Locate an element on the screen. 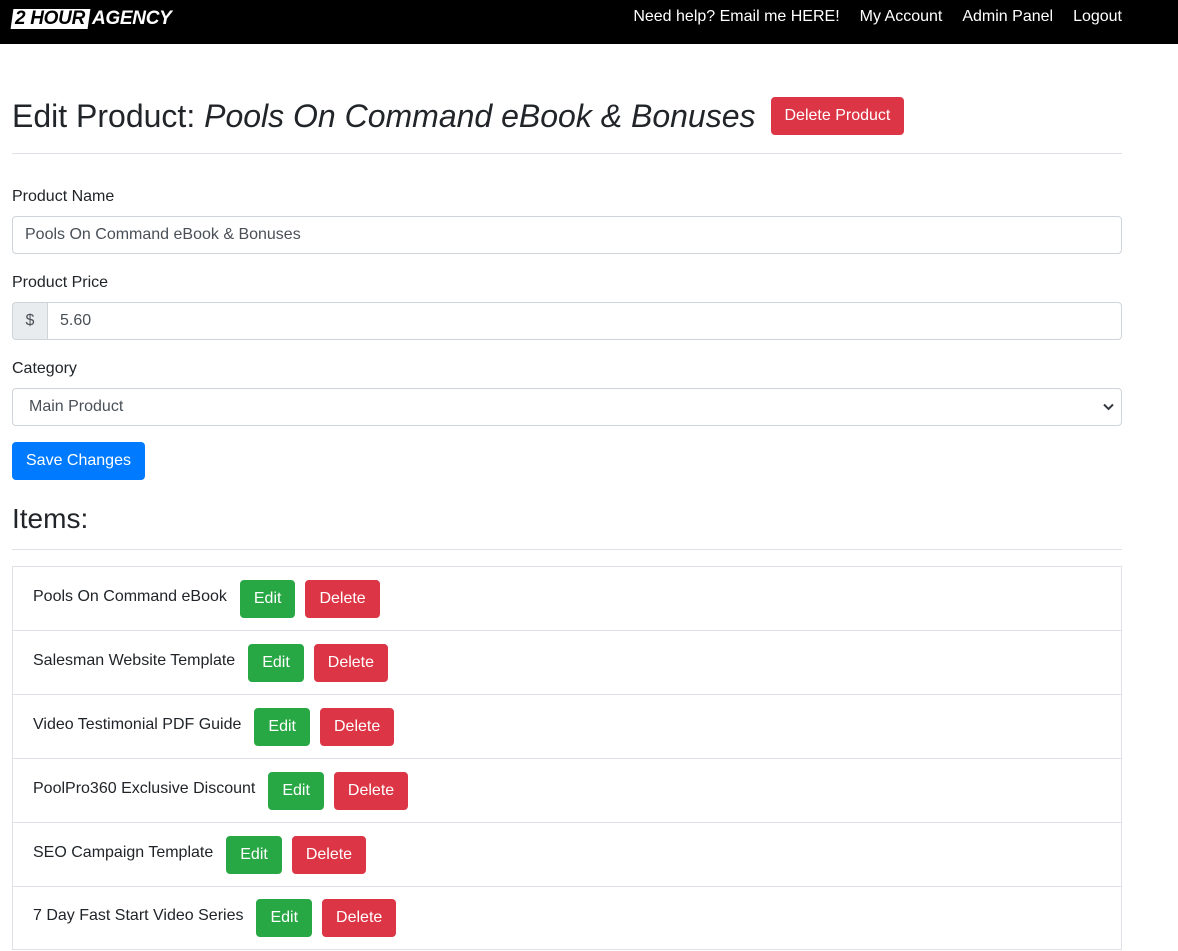 The image size is (1178, 951). nav-help-link: Need help? Email me HERE! is located at coordinates (736, 17).